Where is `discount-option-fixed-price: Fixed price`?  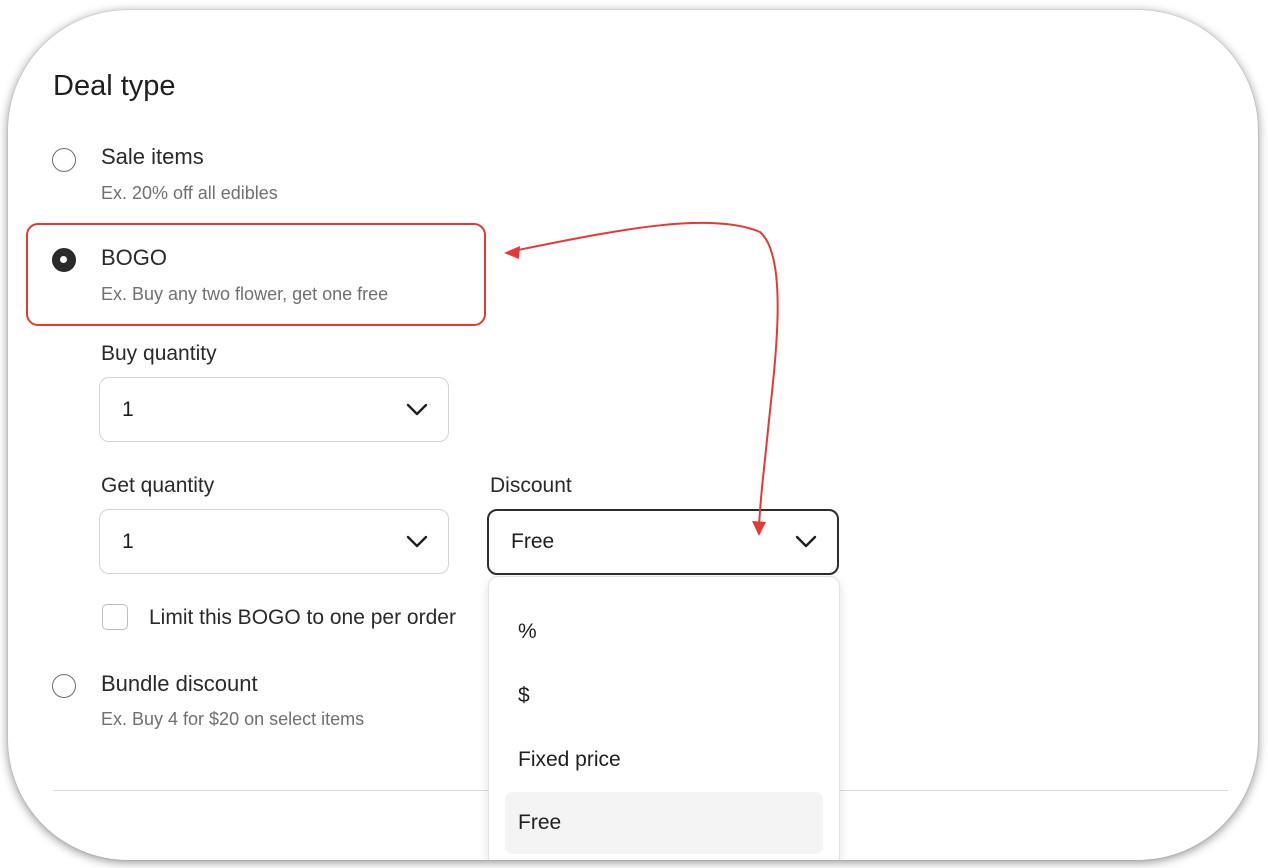 discount-option-fixed-price: Fixed price is located at coordinates (664, 760).